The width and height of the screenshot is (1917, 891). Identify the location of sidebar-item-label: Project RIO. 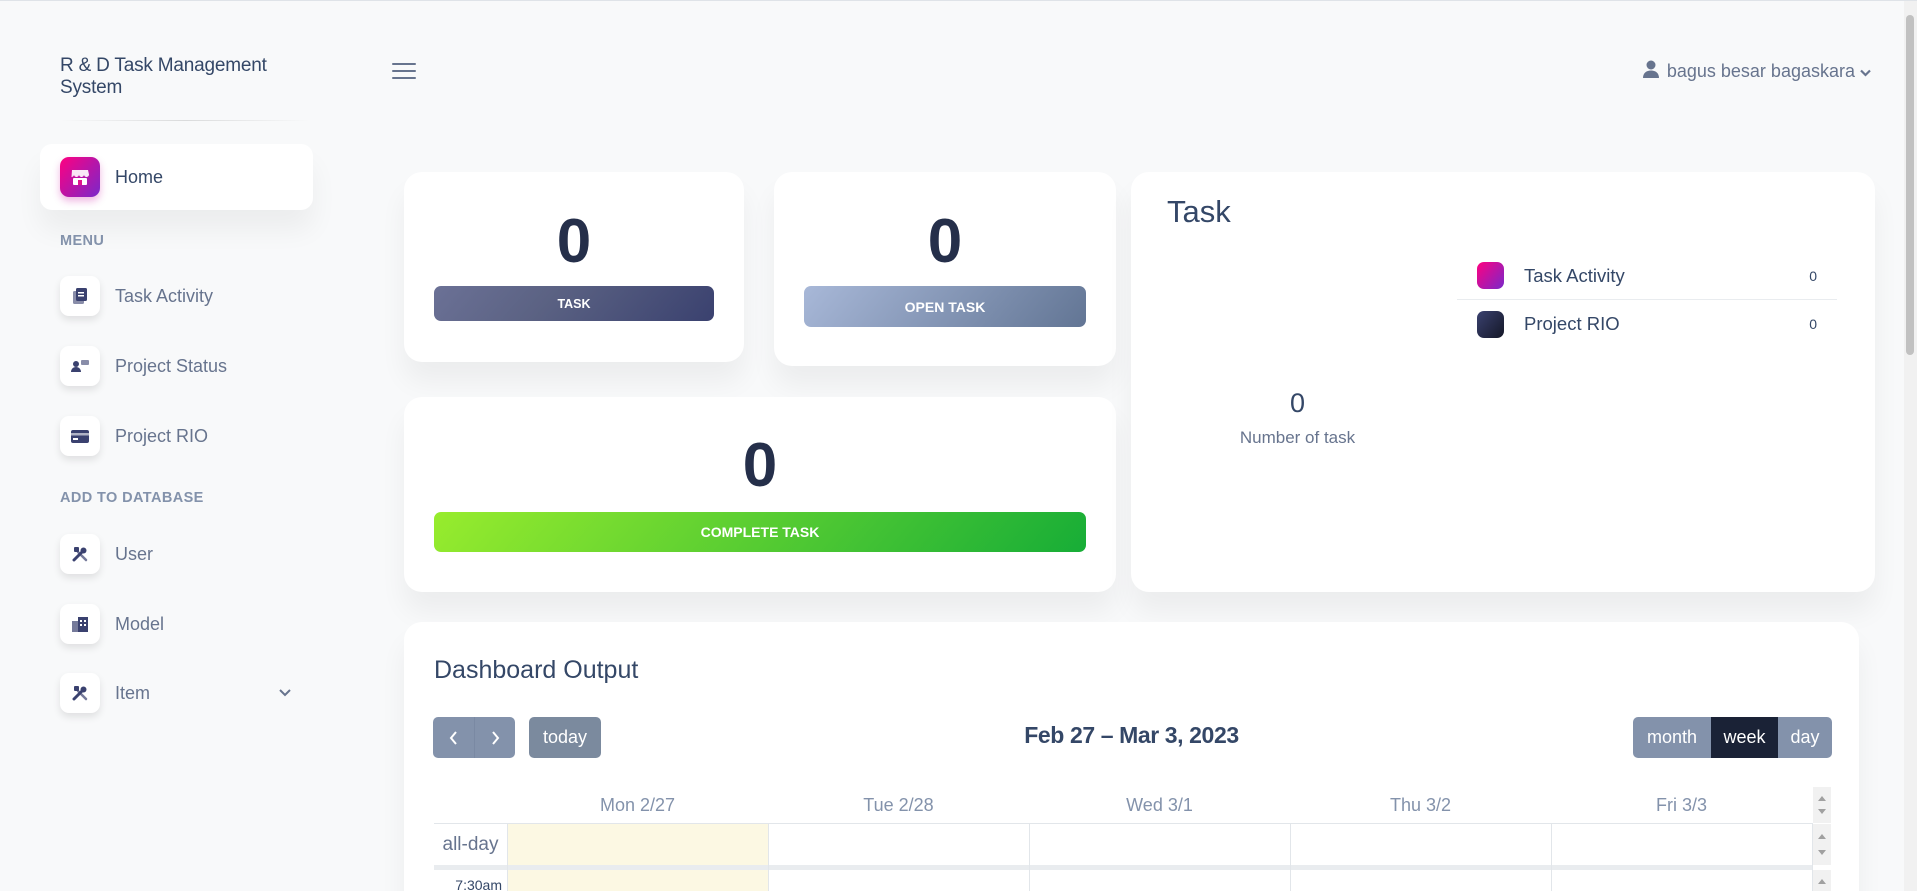
(162, 435).